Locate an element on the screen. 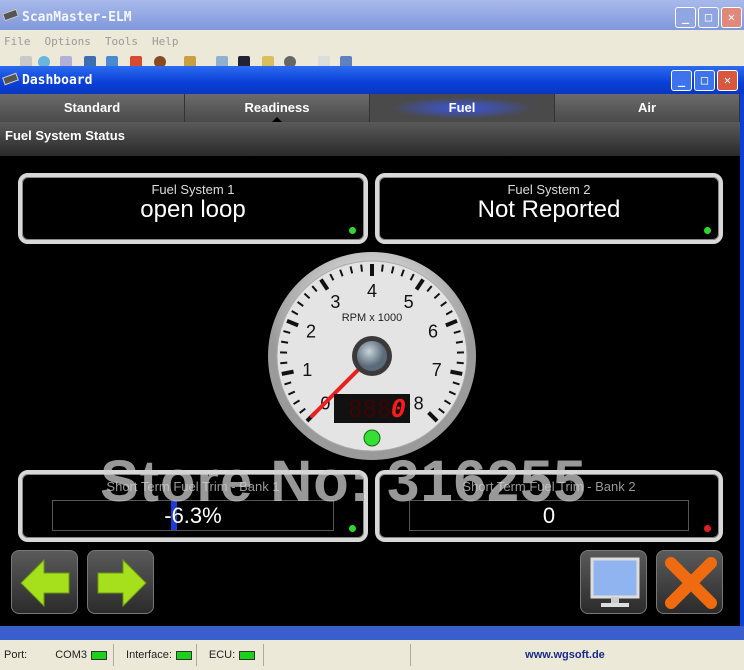 The image size is (744, 670). app-icon is located at coordinates (10, 15).